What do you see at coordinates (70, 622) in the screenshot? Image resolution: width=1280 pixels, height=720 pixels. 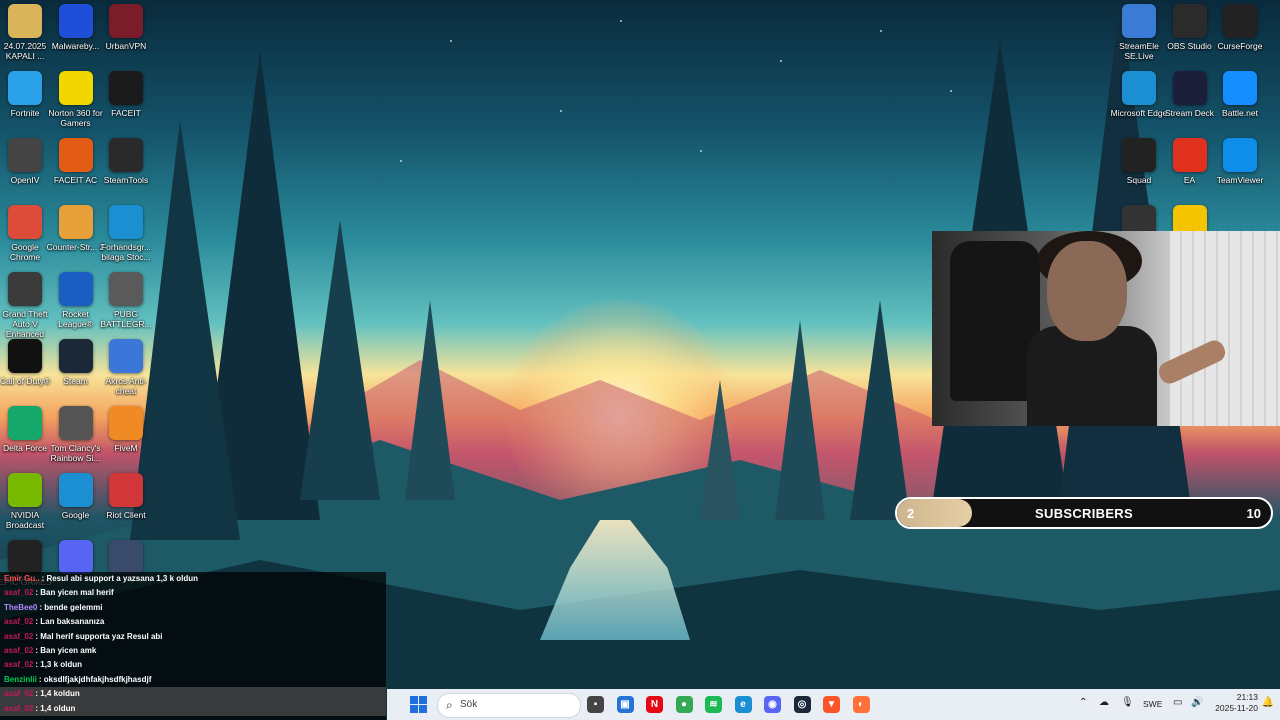 I see `chat-text: : Lan baksananıza` at bounding box center [70, 622].